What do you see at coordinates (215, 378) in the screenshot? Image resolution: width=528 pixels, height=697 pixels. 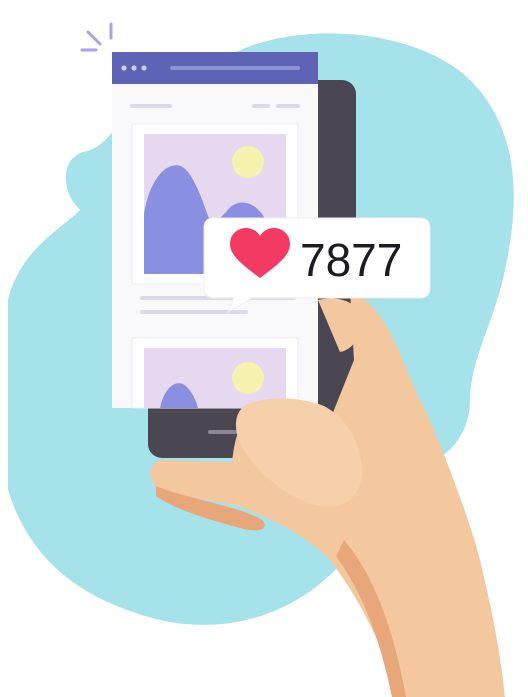 I see `post-image` at bounding box center [215, 378].